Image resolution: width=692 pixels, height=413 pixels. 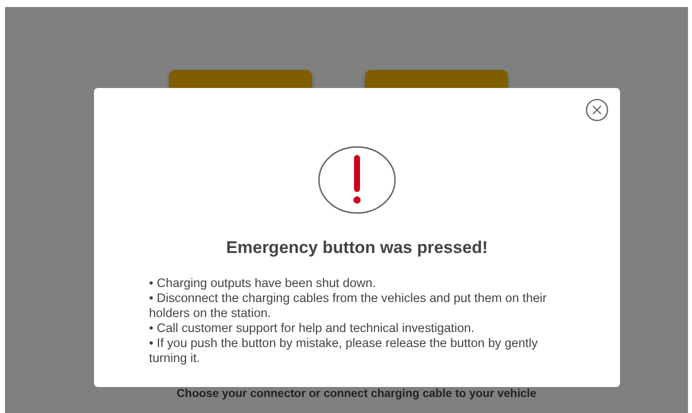 I want to click on close-icon, so click(x=597, y=110).